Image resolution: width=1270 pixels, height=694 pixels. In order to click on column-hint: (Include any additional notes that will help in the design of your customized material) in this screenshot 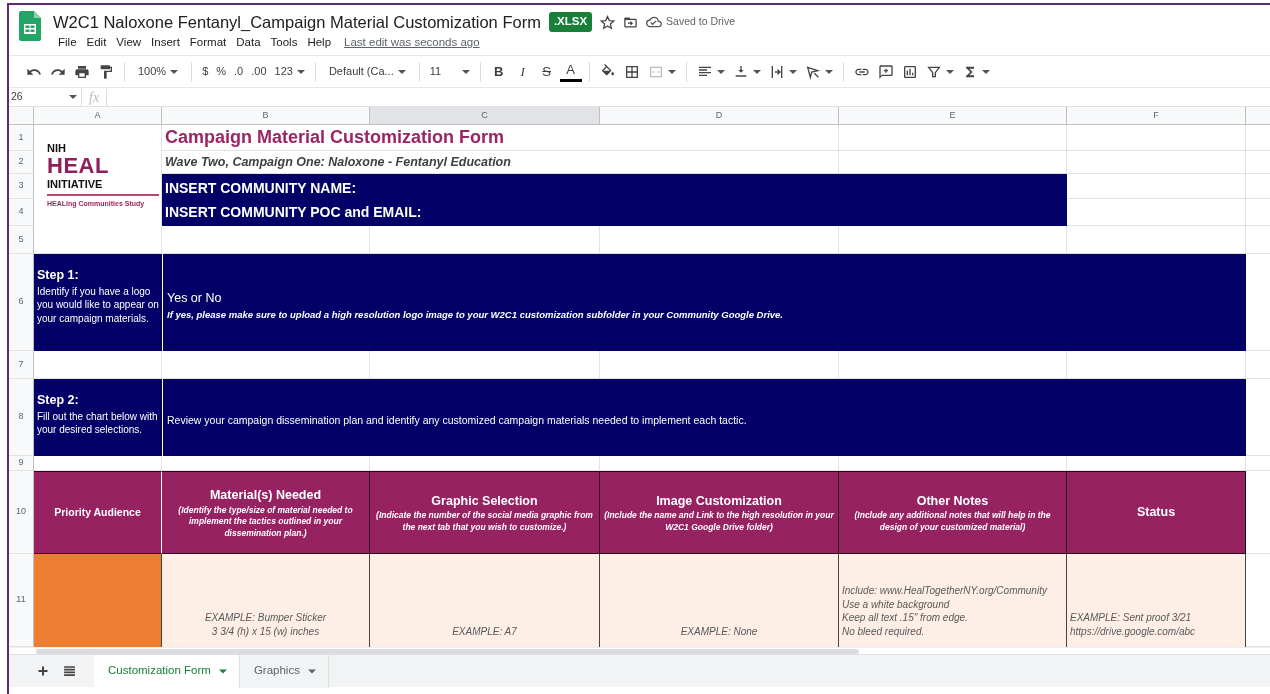, I will do `click(952, 522)`.